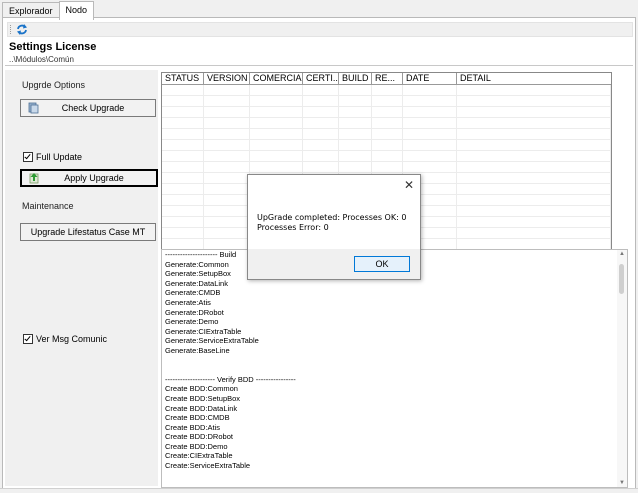 This screenshot has height=493, width=638. Describe the element at coordinates (41, 59) in the screenshot. I see `breadcrumb: ..\Módulos\Común` at that location.